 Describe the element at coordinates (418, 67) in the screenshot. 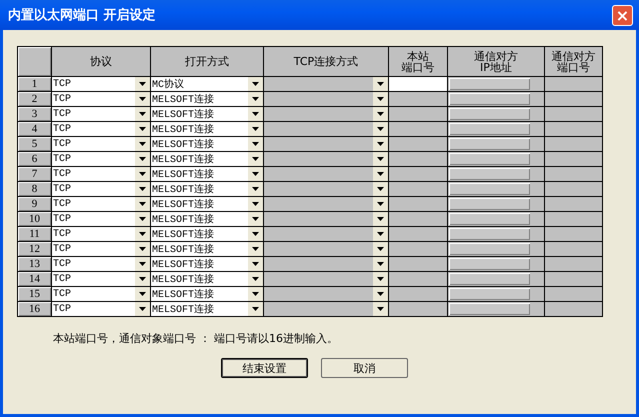

I see `column-header-line: 端口号` at that location.